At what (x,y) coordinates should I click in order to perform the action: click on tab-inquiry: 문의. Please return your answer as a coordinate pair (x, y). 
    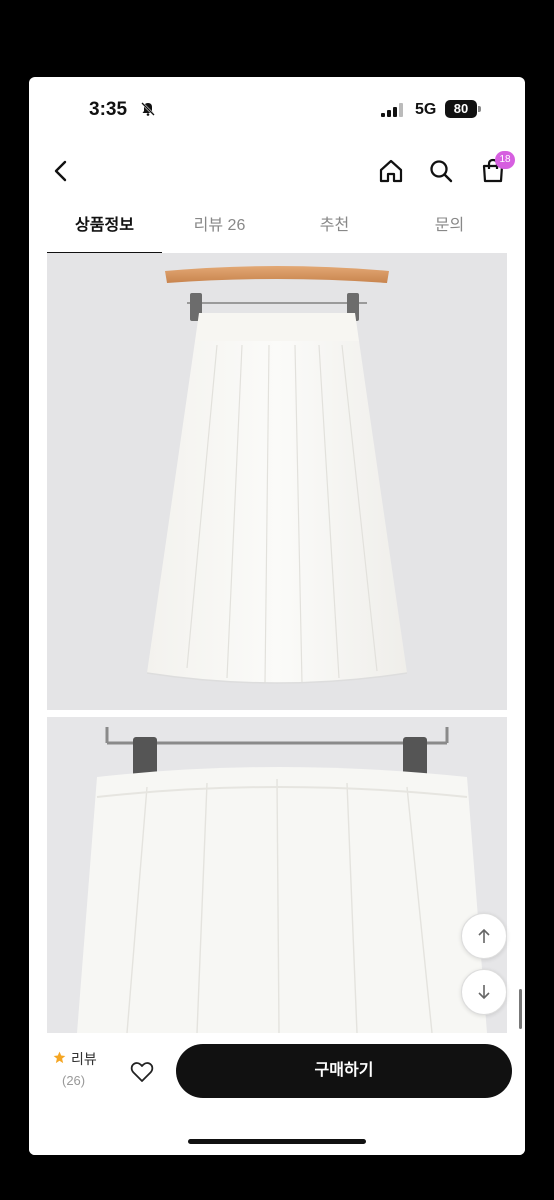
    Looking at the image, I should click on (449, 229).